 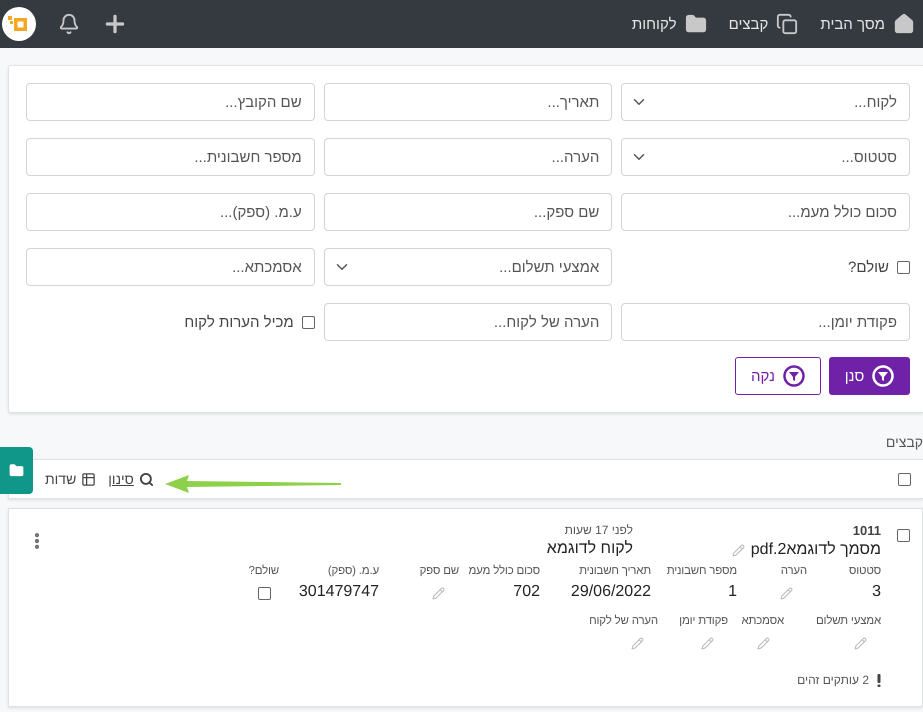 What do you see at coordinates (868, 267) in the screenshot?
I see `checkbox-label: שולם?` at bounding box center [868, 267].